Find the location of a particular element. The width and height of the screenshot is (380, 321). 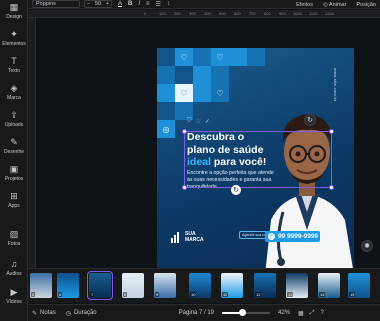

sidebar-item-elements: ✦ Elementos is located at coordinates (14, 43).